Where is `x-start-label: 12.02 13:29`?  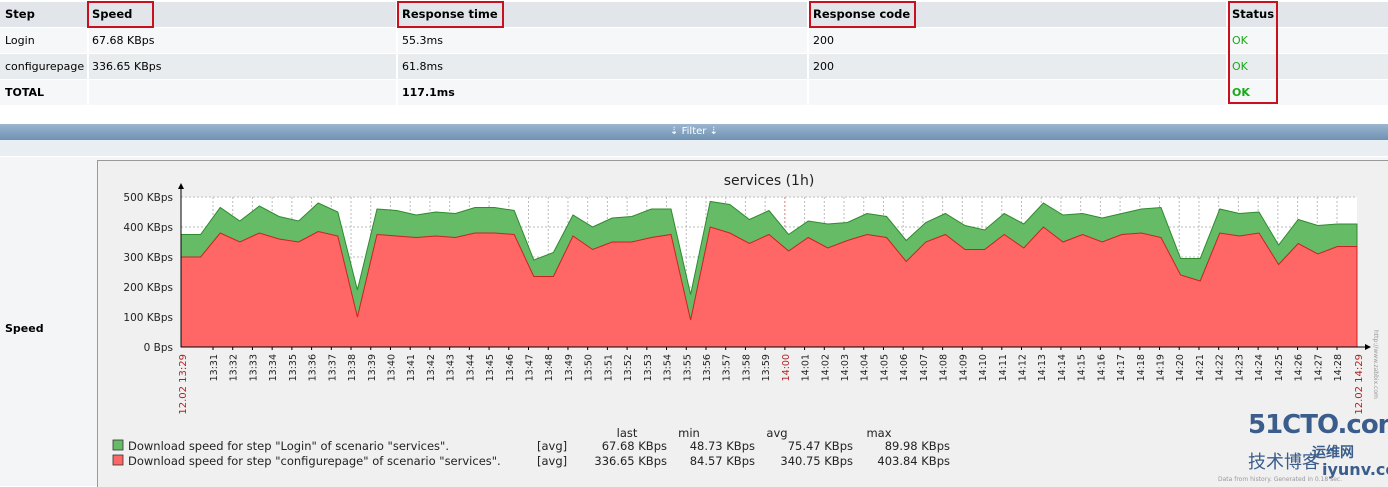
x-start-label: 12.02 13:29 is located at coordinates (183, 384).